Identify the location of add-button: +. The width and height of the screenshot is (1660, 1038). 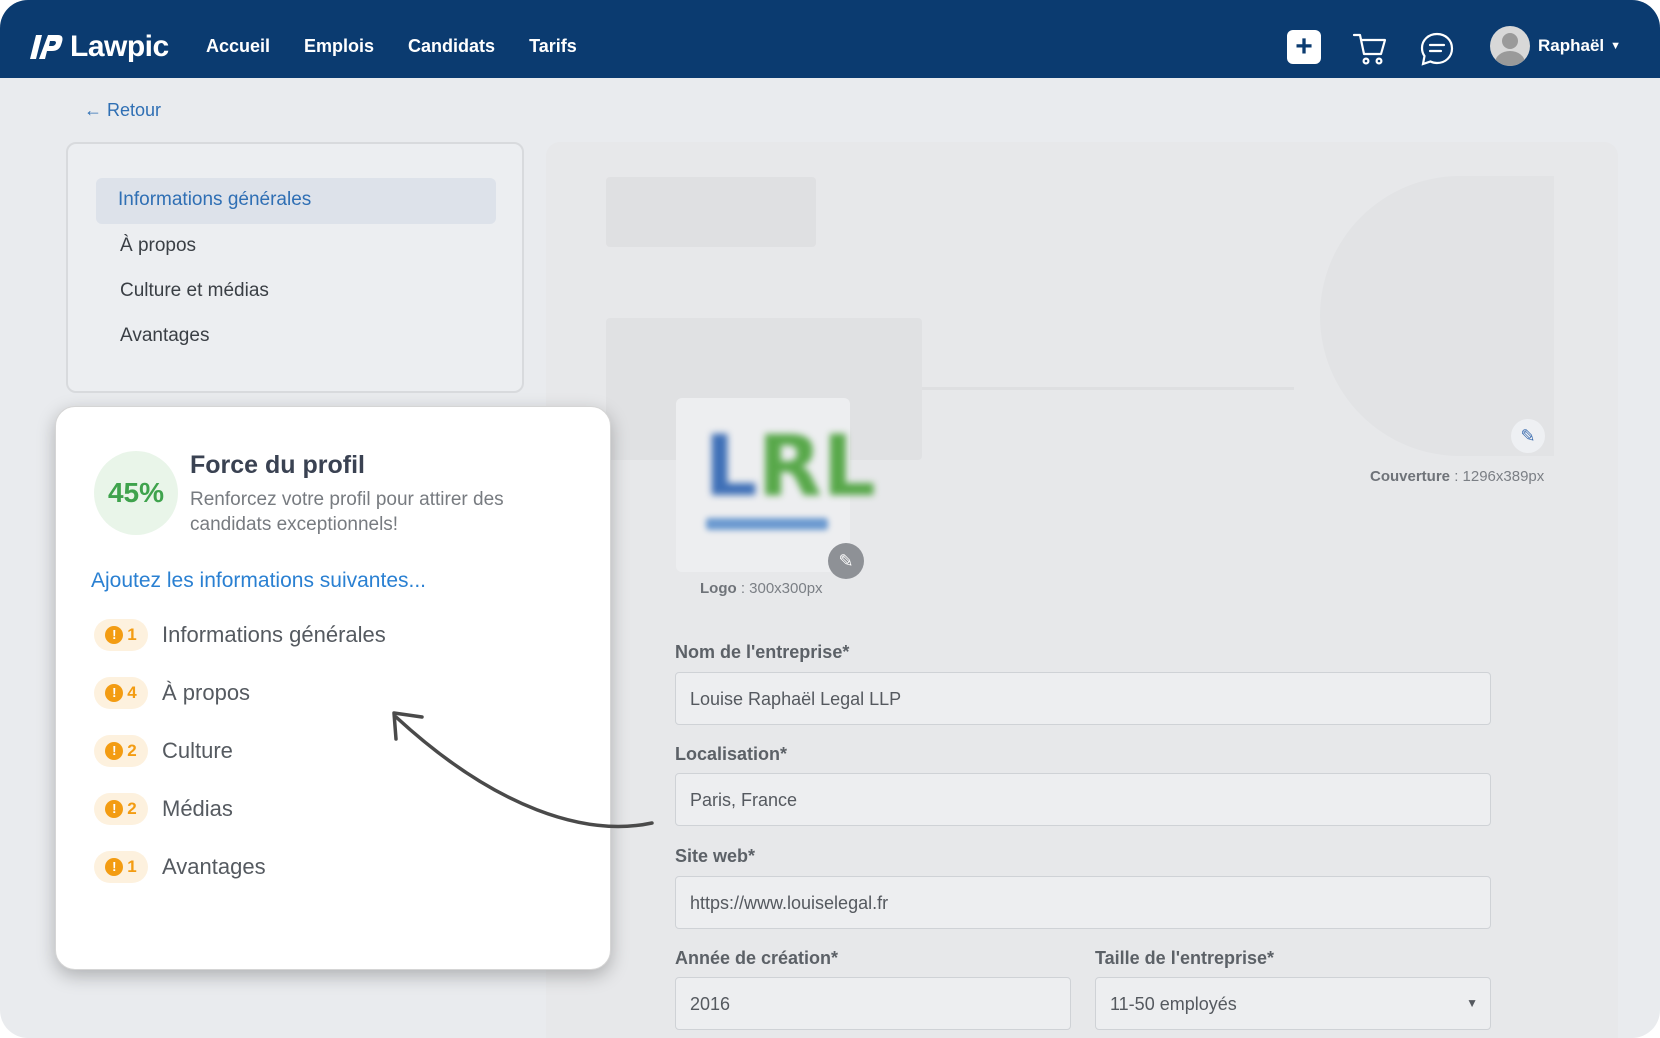
(1304, 47).